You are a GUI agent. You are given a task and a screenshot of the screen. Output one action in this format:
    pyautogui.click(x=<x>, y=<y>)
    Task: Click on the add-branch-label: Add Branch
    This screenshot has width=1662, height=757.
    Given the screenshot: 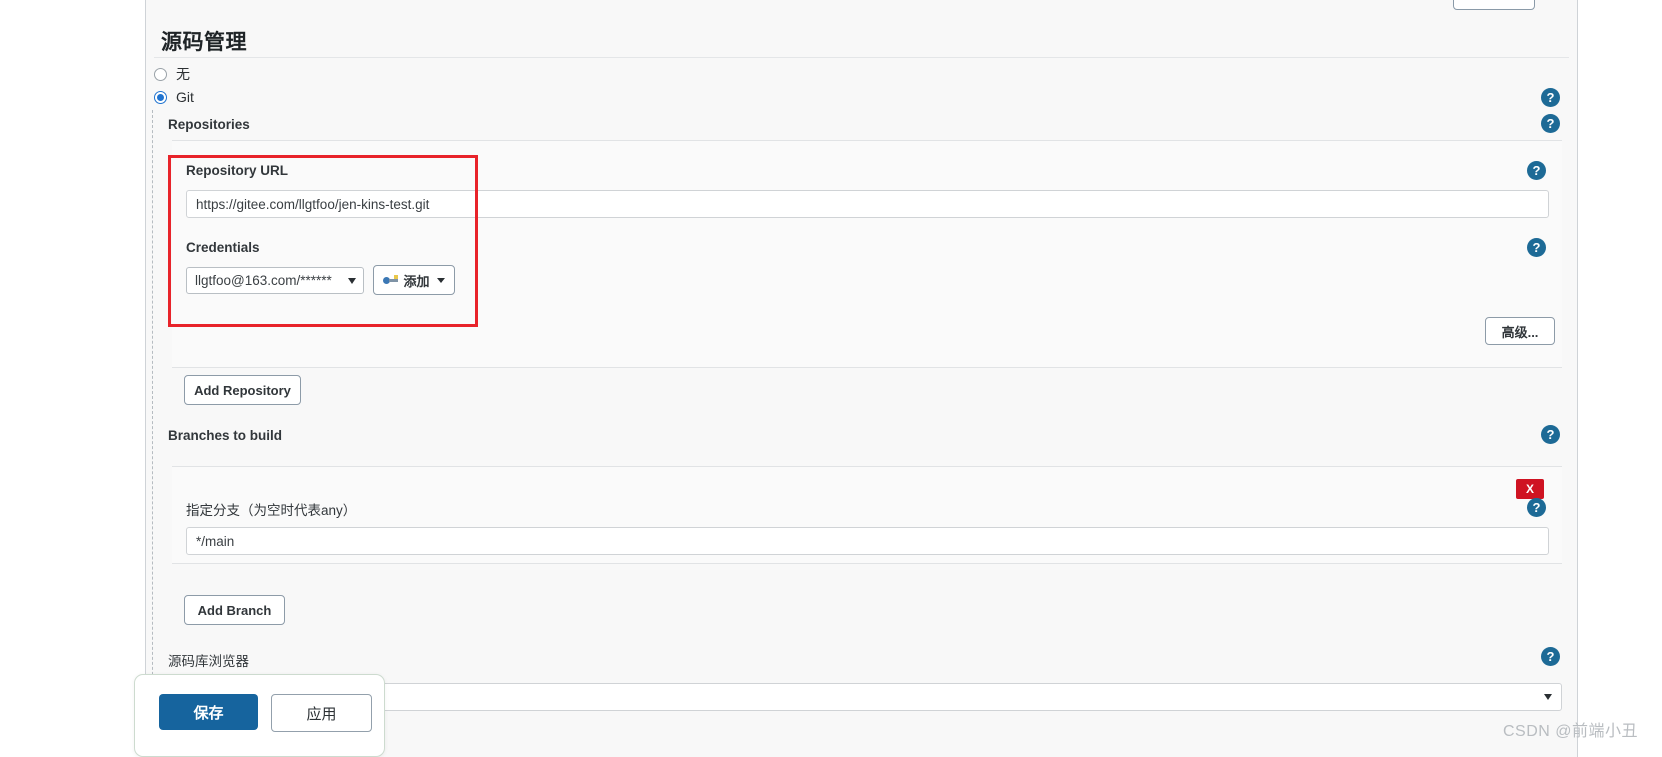 What is the action you would take?
    pyautogui.click(x=234, y=610)
    